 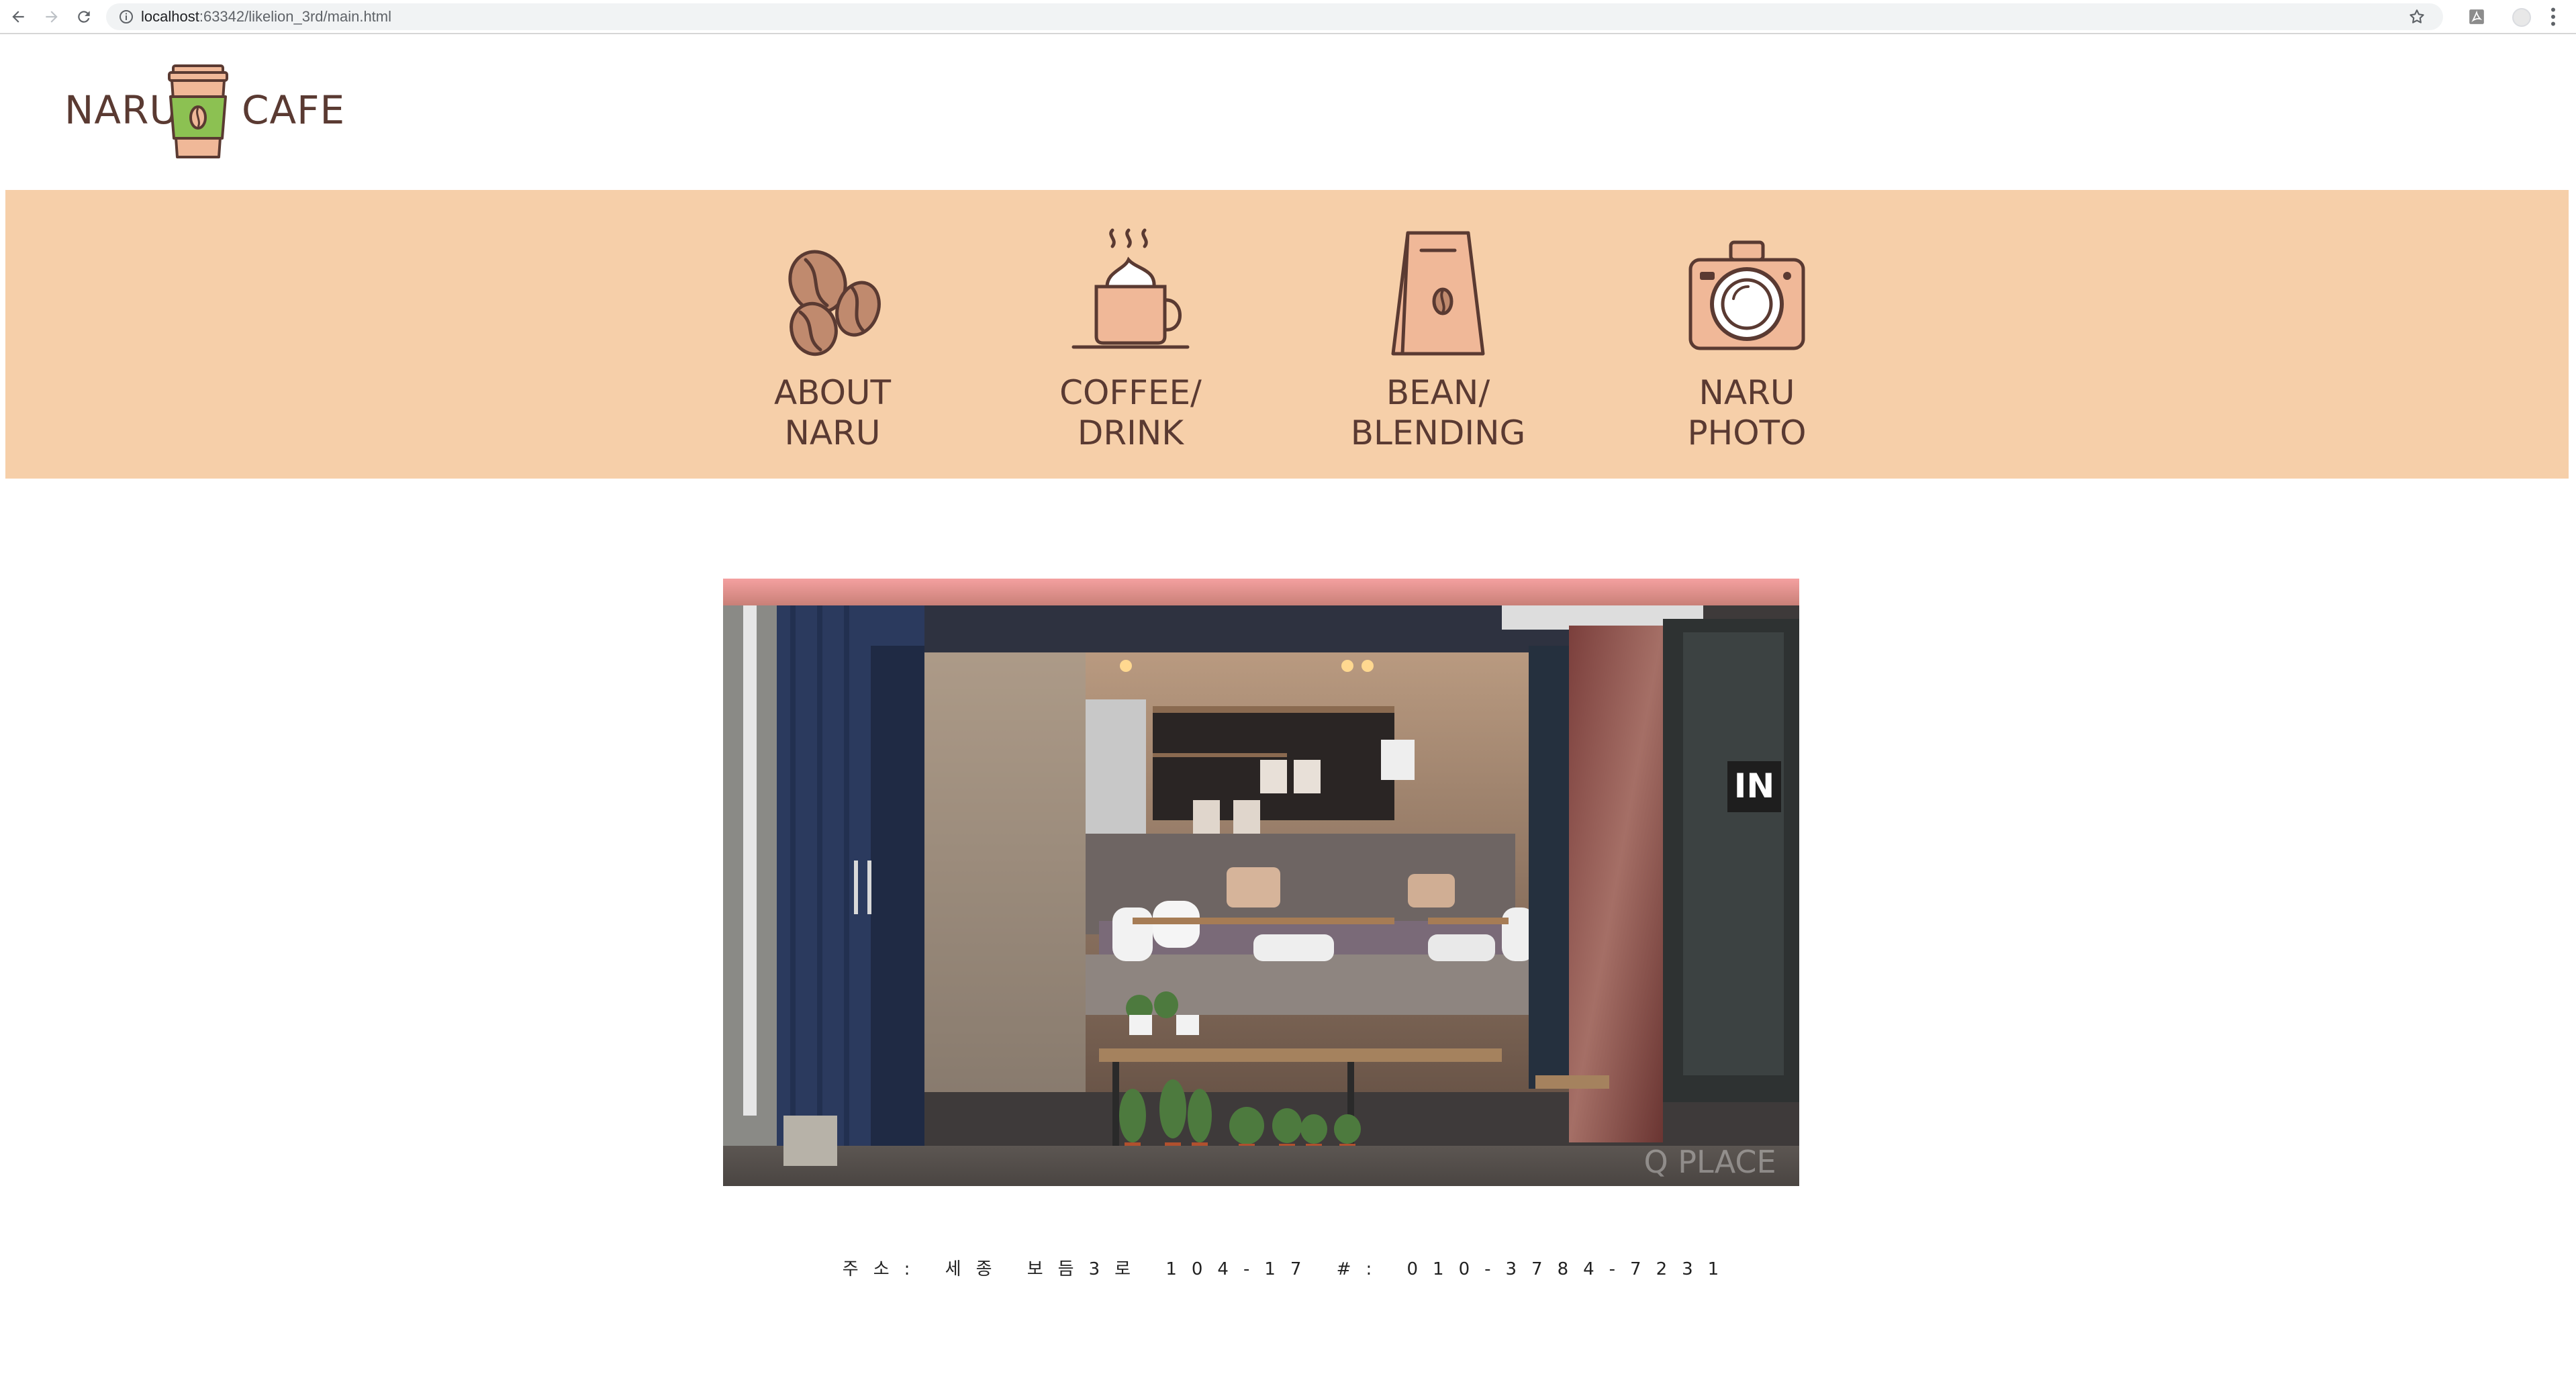 I want to click on photo-watermark: Q PLACE, so click(x=1709, y=1162).